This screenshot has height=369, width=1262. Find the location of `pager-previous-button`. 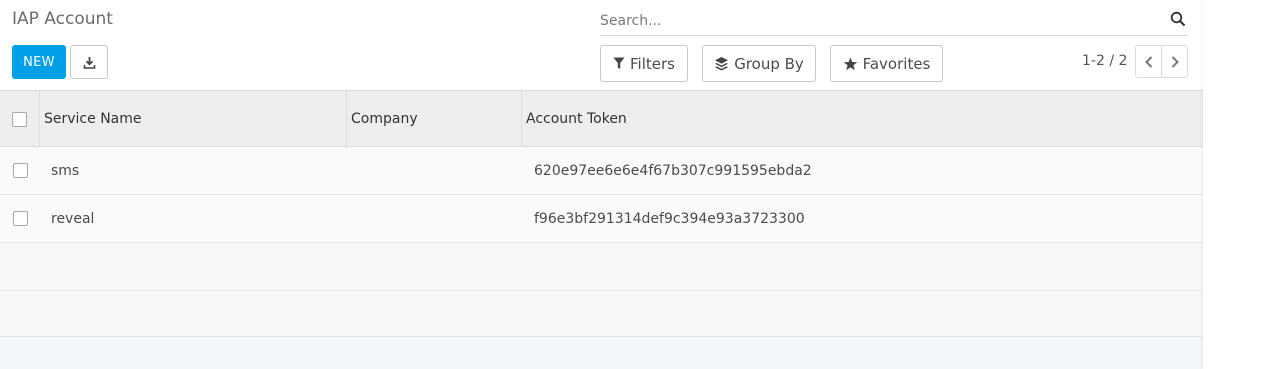

pager-previous-button is located at coordinates (1148, 61).